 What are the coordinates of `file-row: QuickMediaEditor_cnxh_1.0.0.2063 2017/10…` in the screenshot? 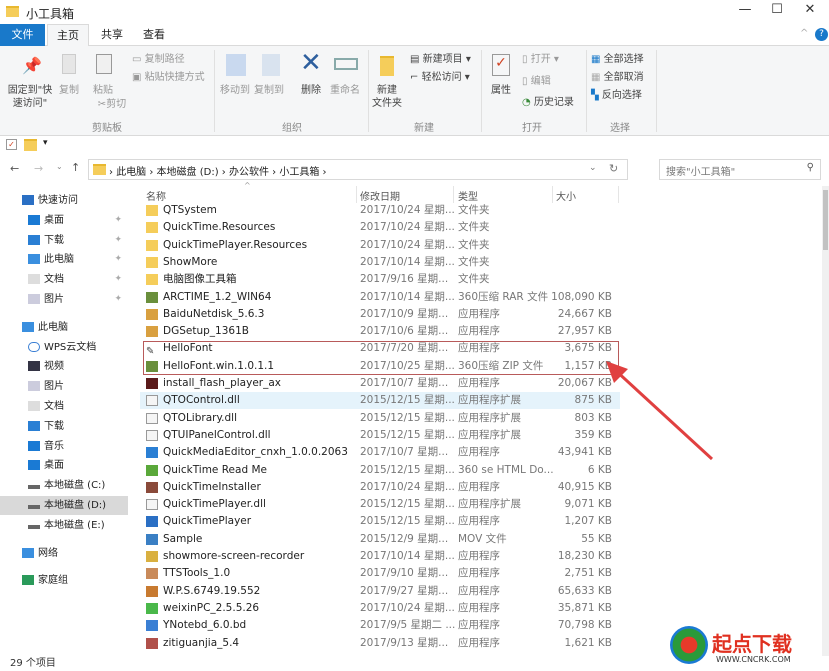 It's located at (380, 452).